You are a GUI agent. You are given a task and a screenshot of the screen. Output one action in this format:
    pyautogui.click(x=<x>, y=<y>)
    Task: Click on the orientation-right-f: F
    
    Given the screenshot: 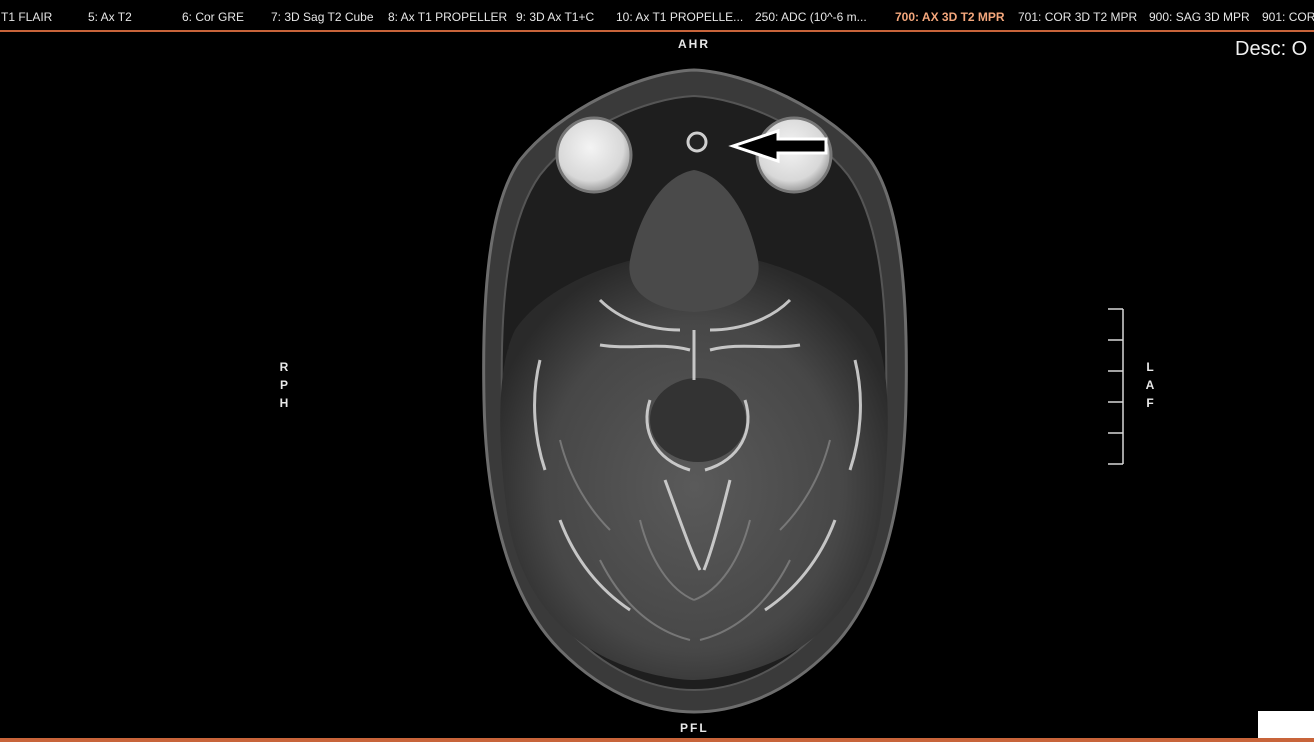 What is the action you would take?
    pyautogui.click(x=1150, y=403)
    